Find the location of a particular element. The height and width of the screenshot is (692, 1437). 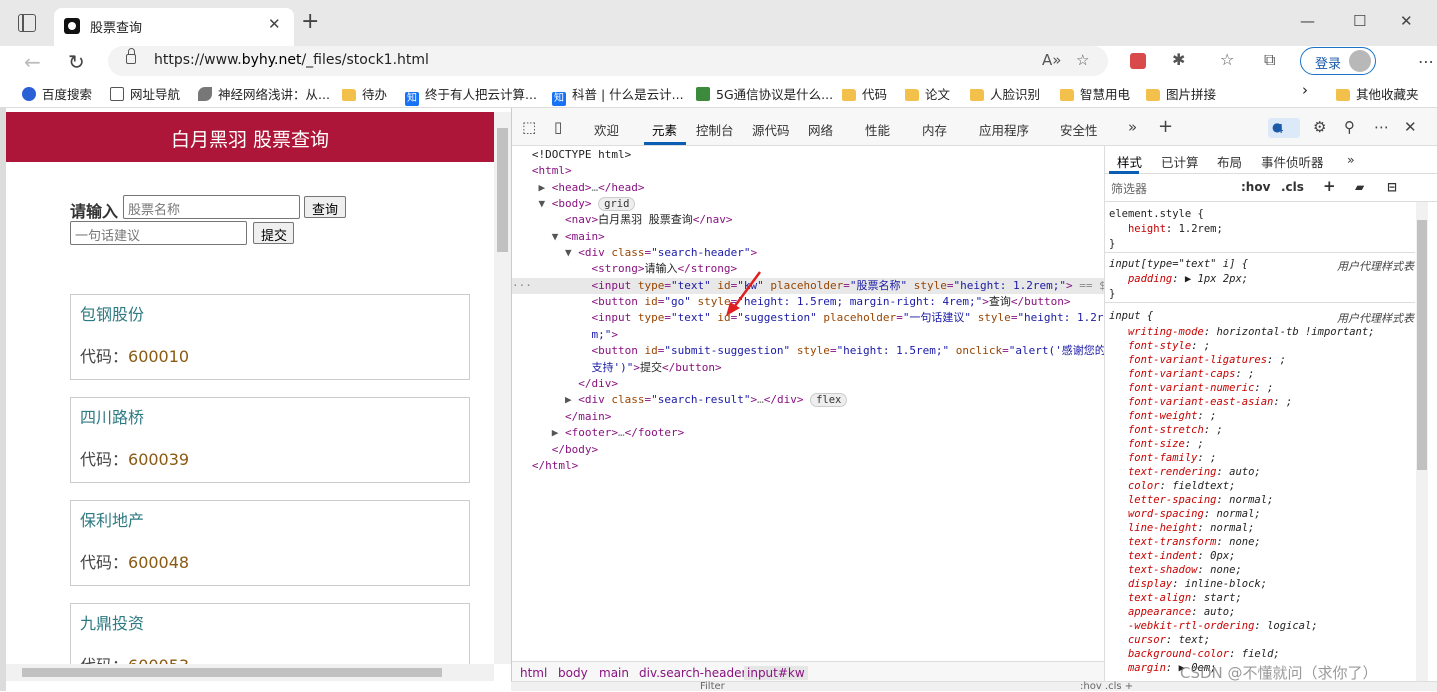

page-vertical-scrollbar is located at coordinates (502, 388).